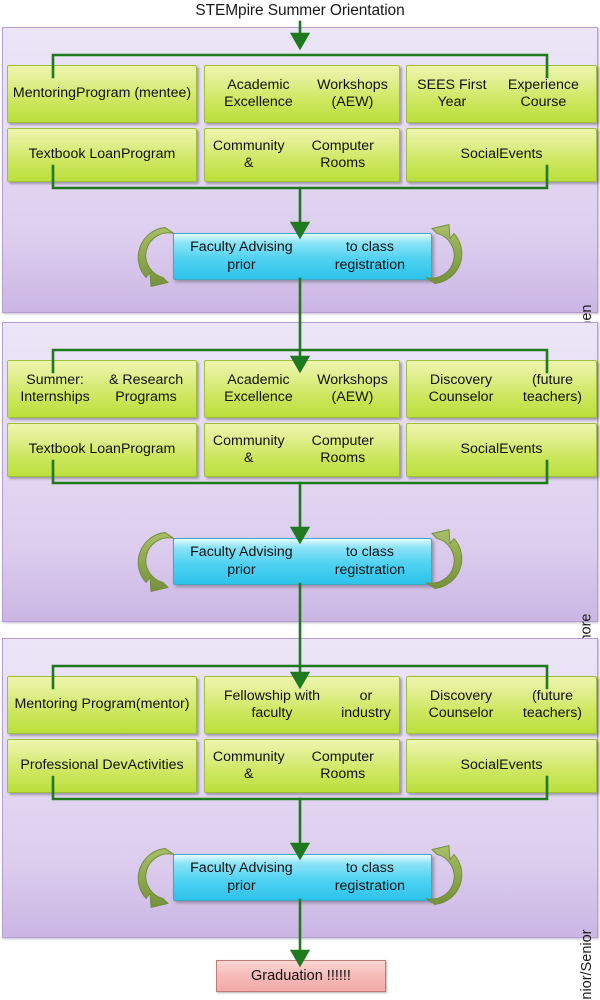 The width and height of the screenshot is (600, 1000). What do you see at coordinates (272, 704) in the screenshot?
I see `box-text-line: Fellowship with faculty` at bounding box center [272, 704].